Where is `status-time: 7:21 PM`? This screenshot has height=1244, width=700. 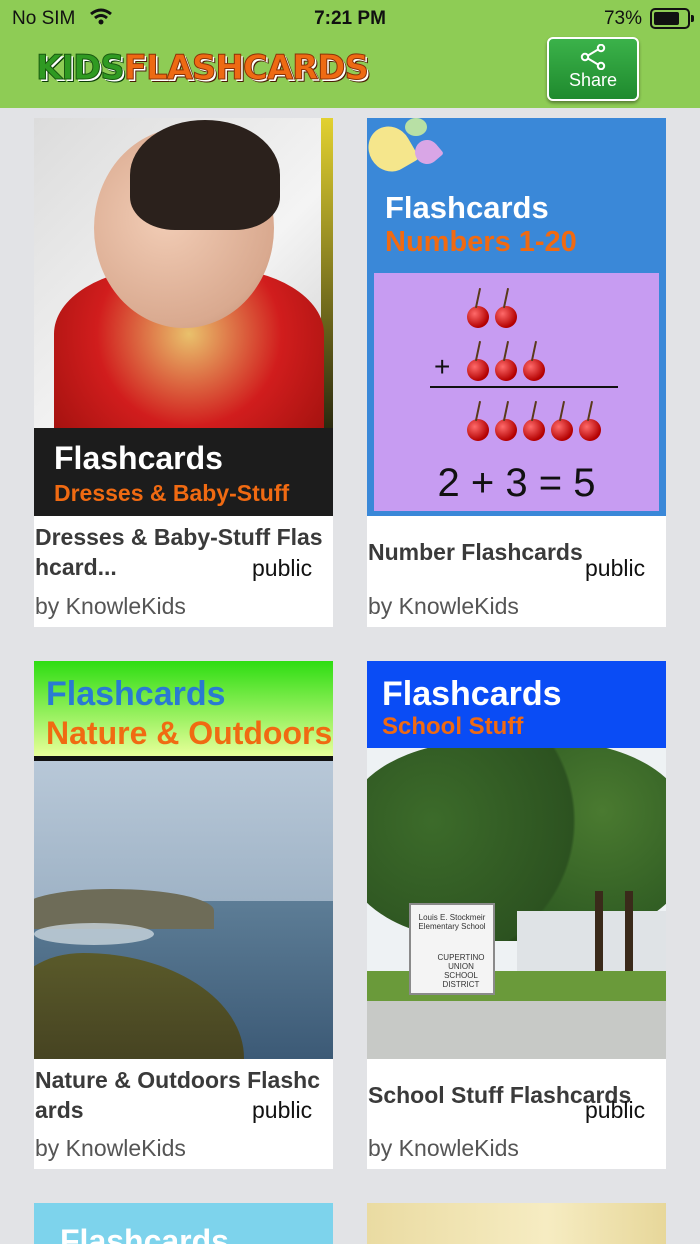 status-time: 7:21 PM is located at coordinates (350, 18).